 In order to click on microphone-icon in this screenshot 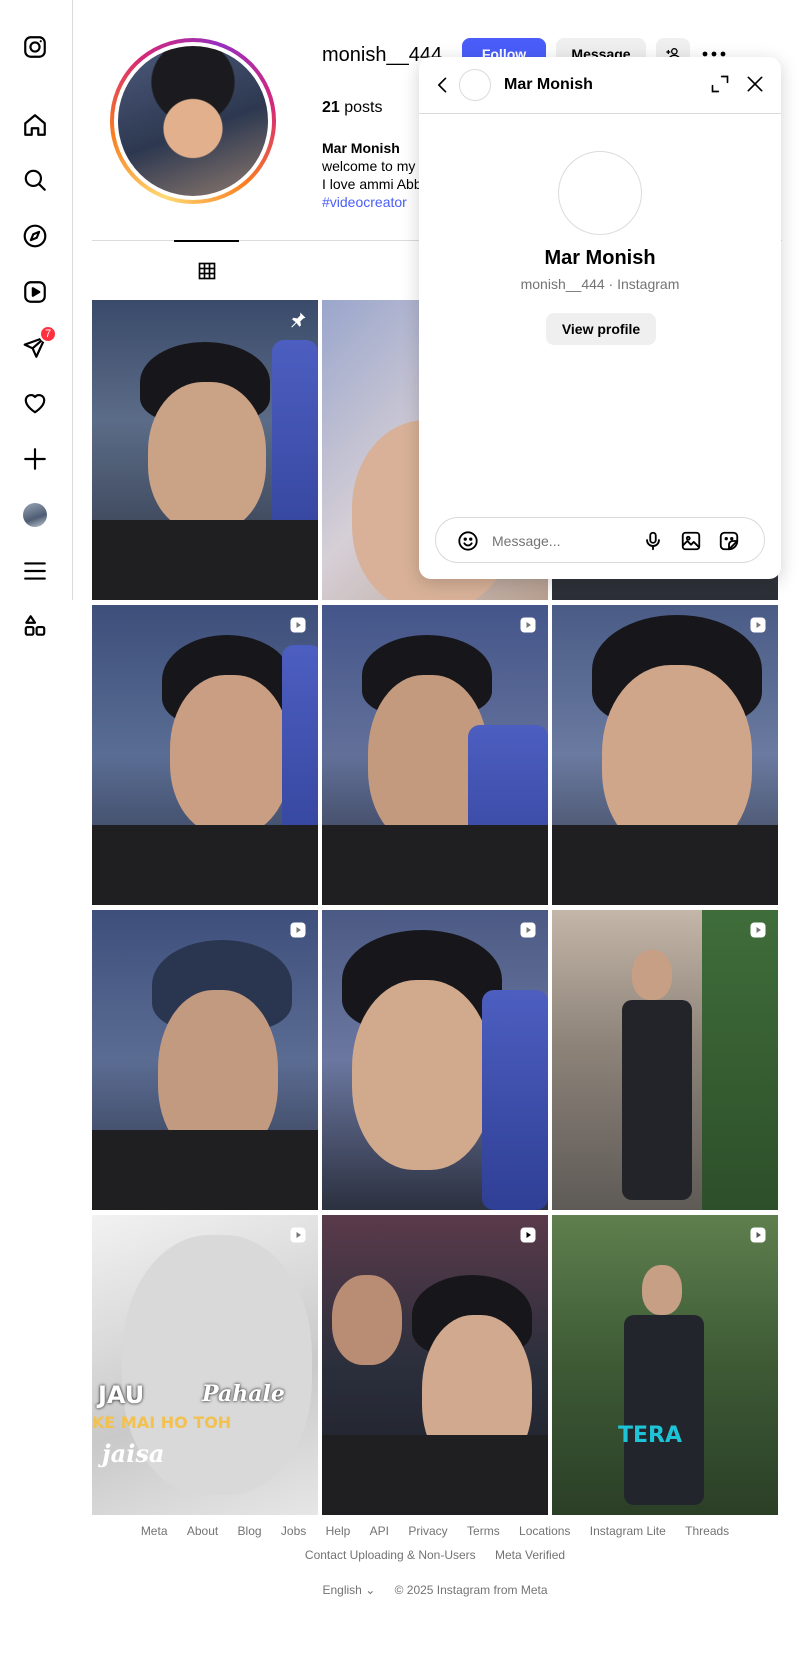, I will do `click(653, 541)`.